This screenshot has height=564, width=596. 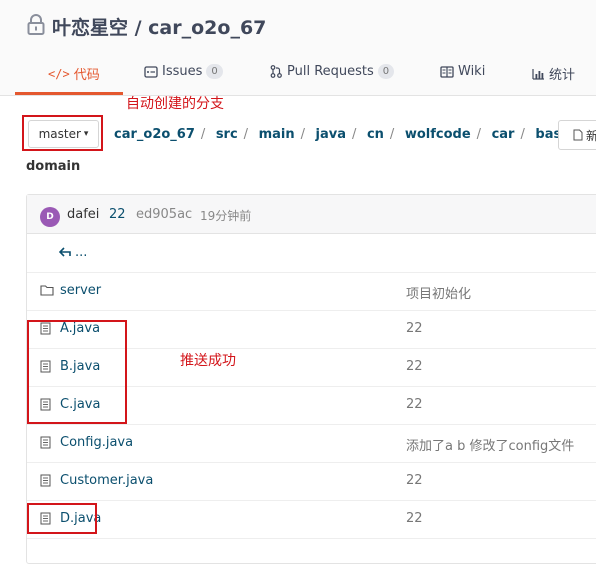 What do you see at coordinates (538, 74) in the screenshot?
I see `stats-icon` at bounding box center [538, 74].